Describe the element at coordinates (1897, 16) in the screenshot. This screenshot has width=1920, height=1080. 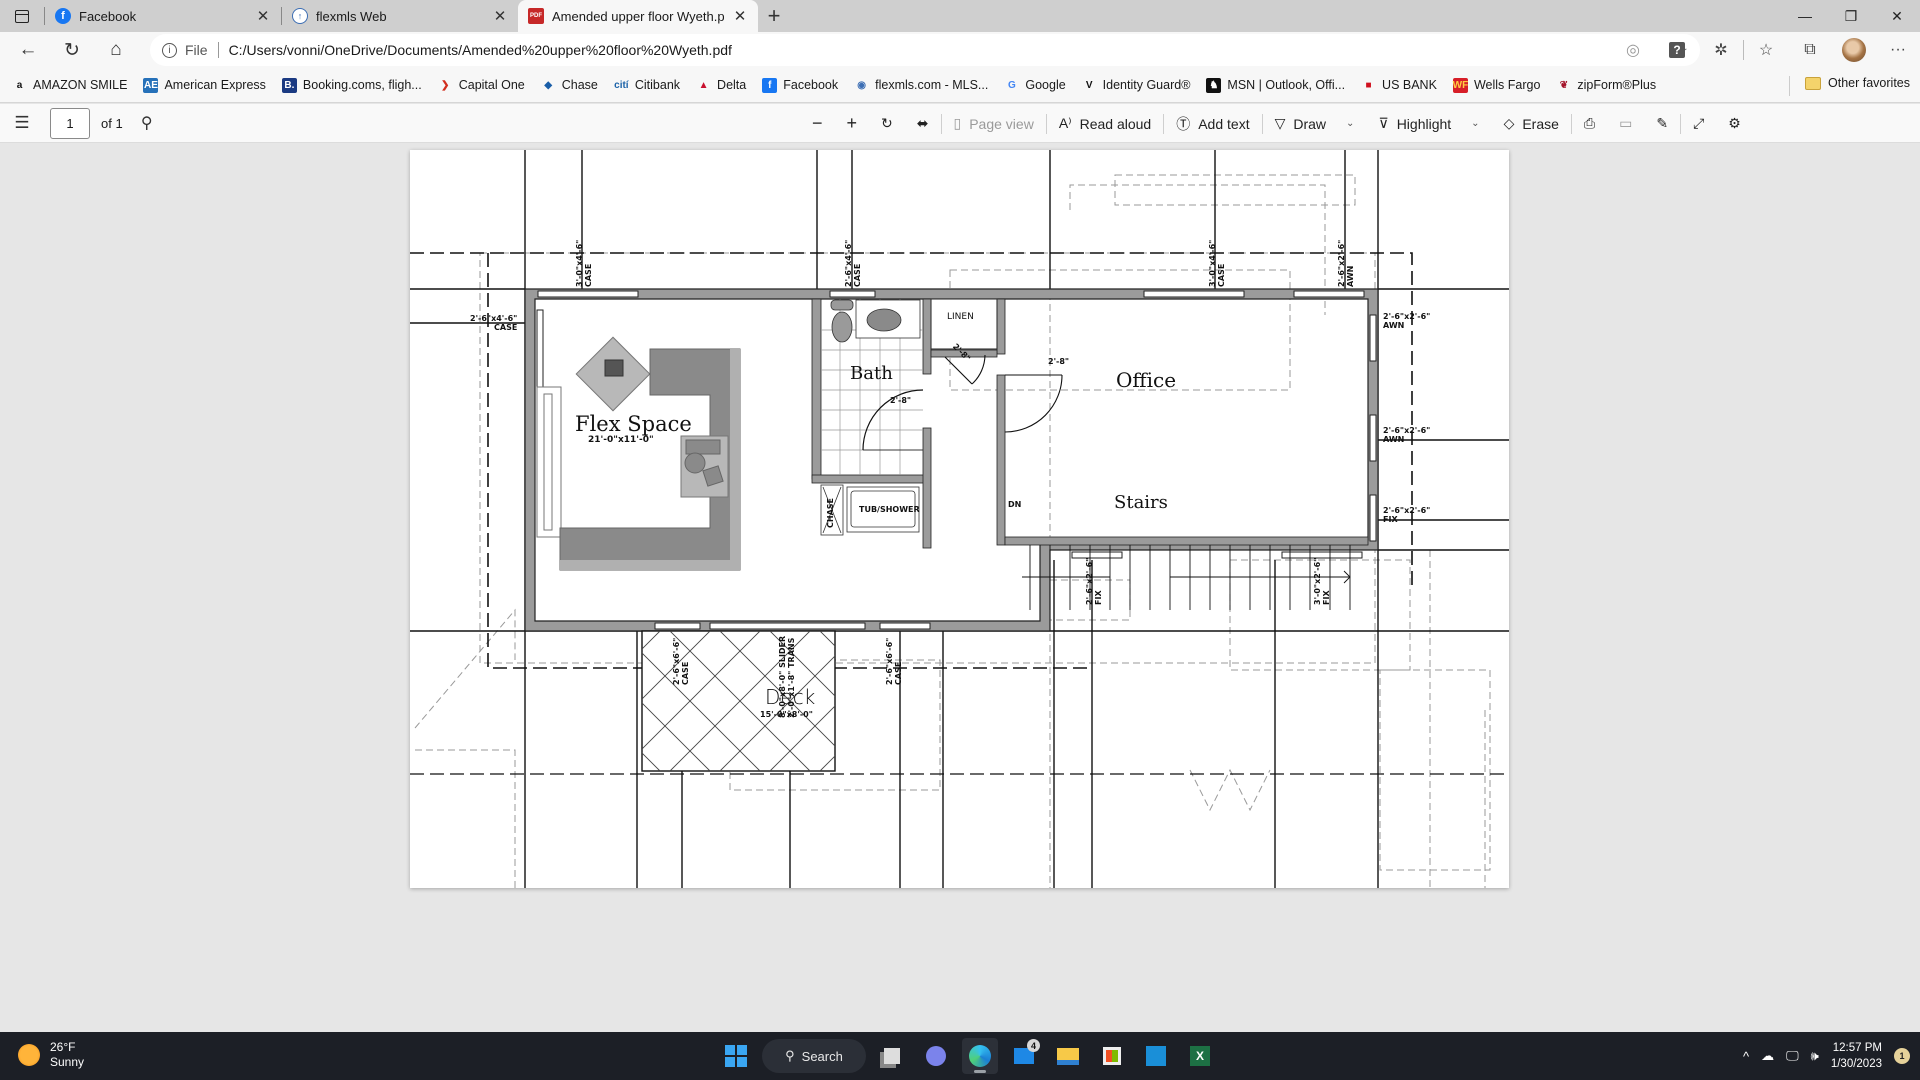
I see `close-window-button: ✕` at that location.